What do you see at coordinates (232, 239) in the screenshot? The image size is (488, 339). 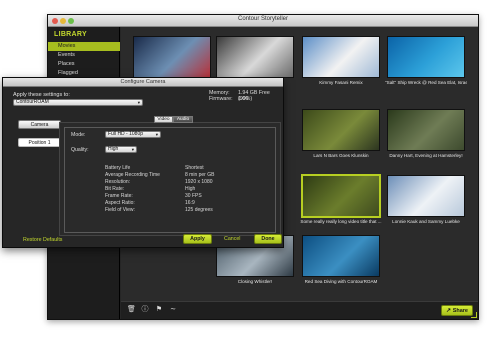 I see `cancel-button: Cancel` at bounding box center [232, 239].